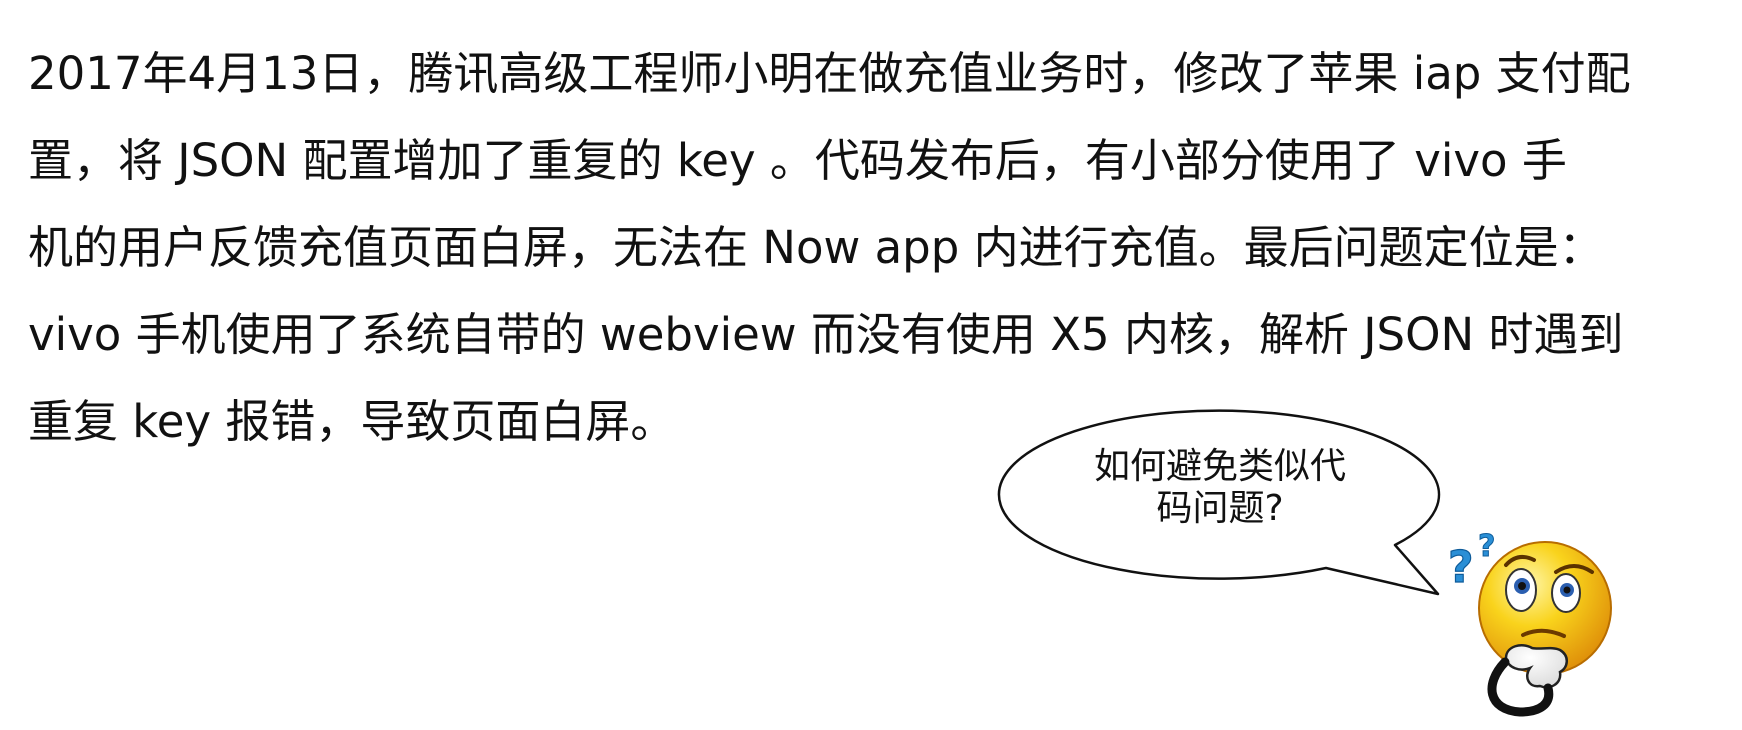  I want to click on speech-bubble-text: 如何避免类似代 码问题?, so click(1220, 488).